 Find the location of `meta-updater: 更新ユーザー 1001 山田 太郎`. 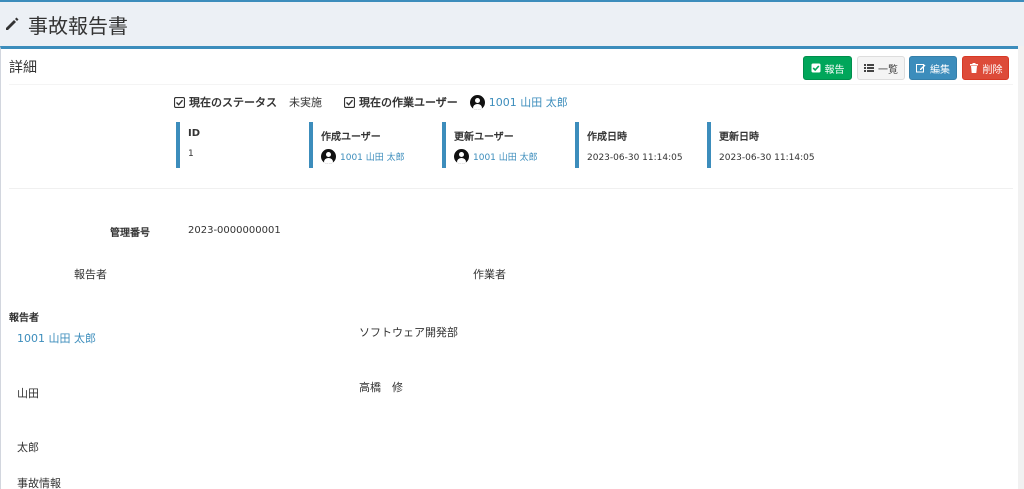

meta-updater: 更新ユーザー 1001 山田 太郎 is located at coordinates (490, 145).